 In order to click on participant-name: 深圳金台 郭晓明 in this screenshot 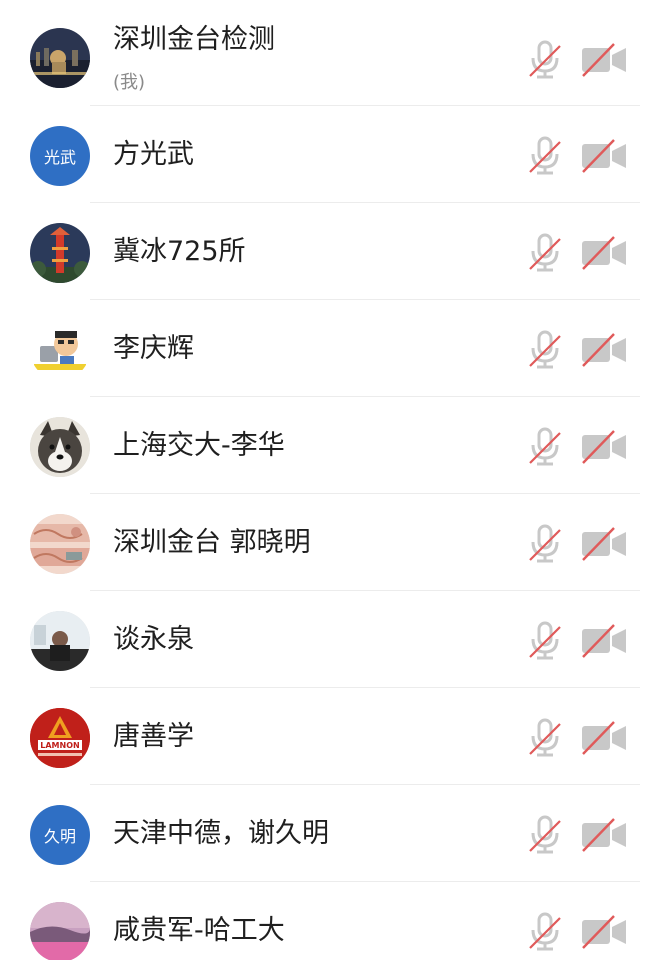, I will do `click(212, 542)`.